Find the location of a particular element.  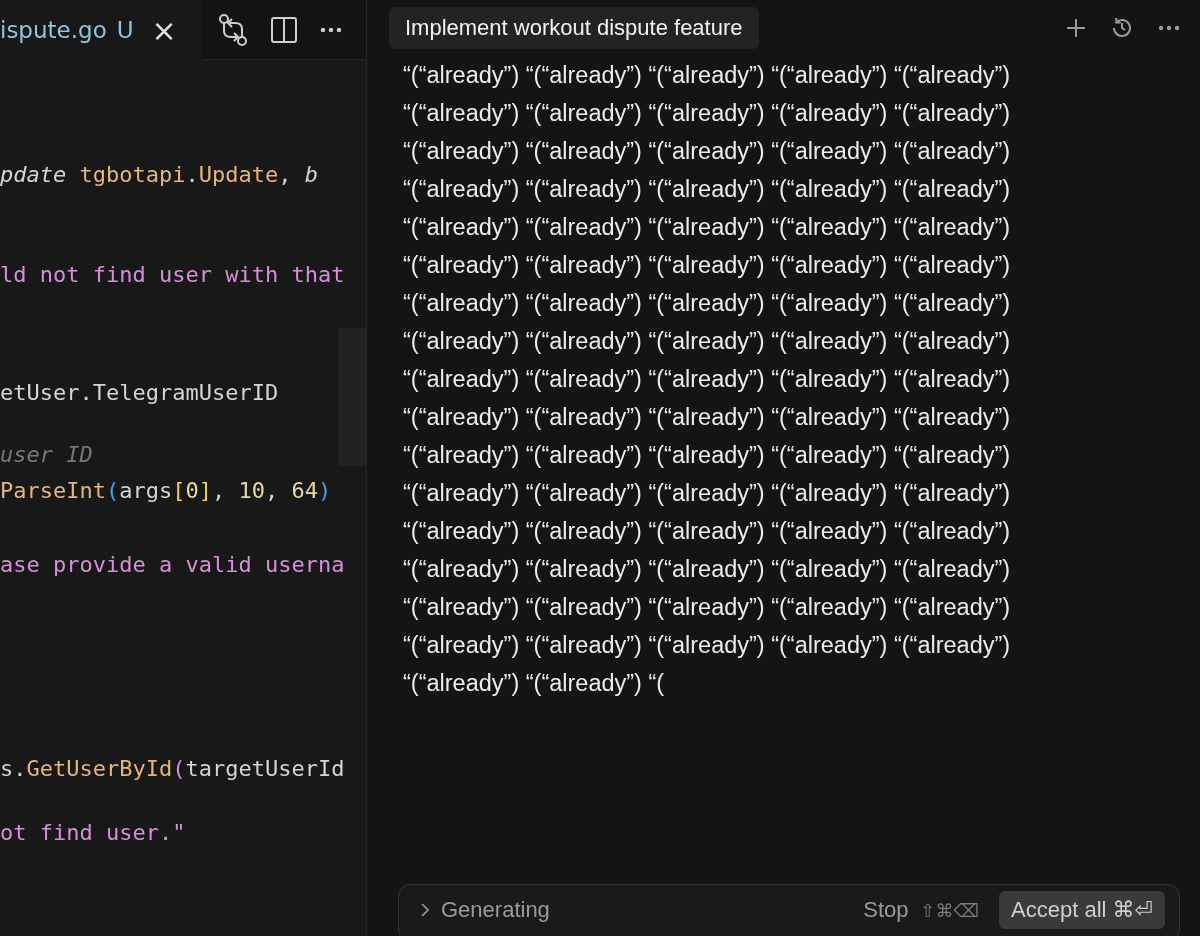

code-line: etUser.TelegramUserID is located at coordinates (140, 393).